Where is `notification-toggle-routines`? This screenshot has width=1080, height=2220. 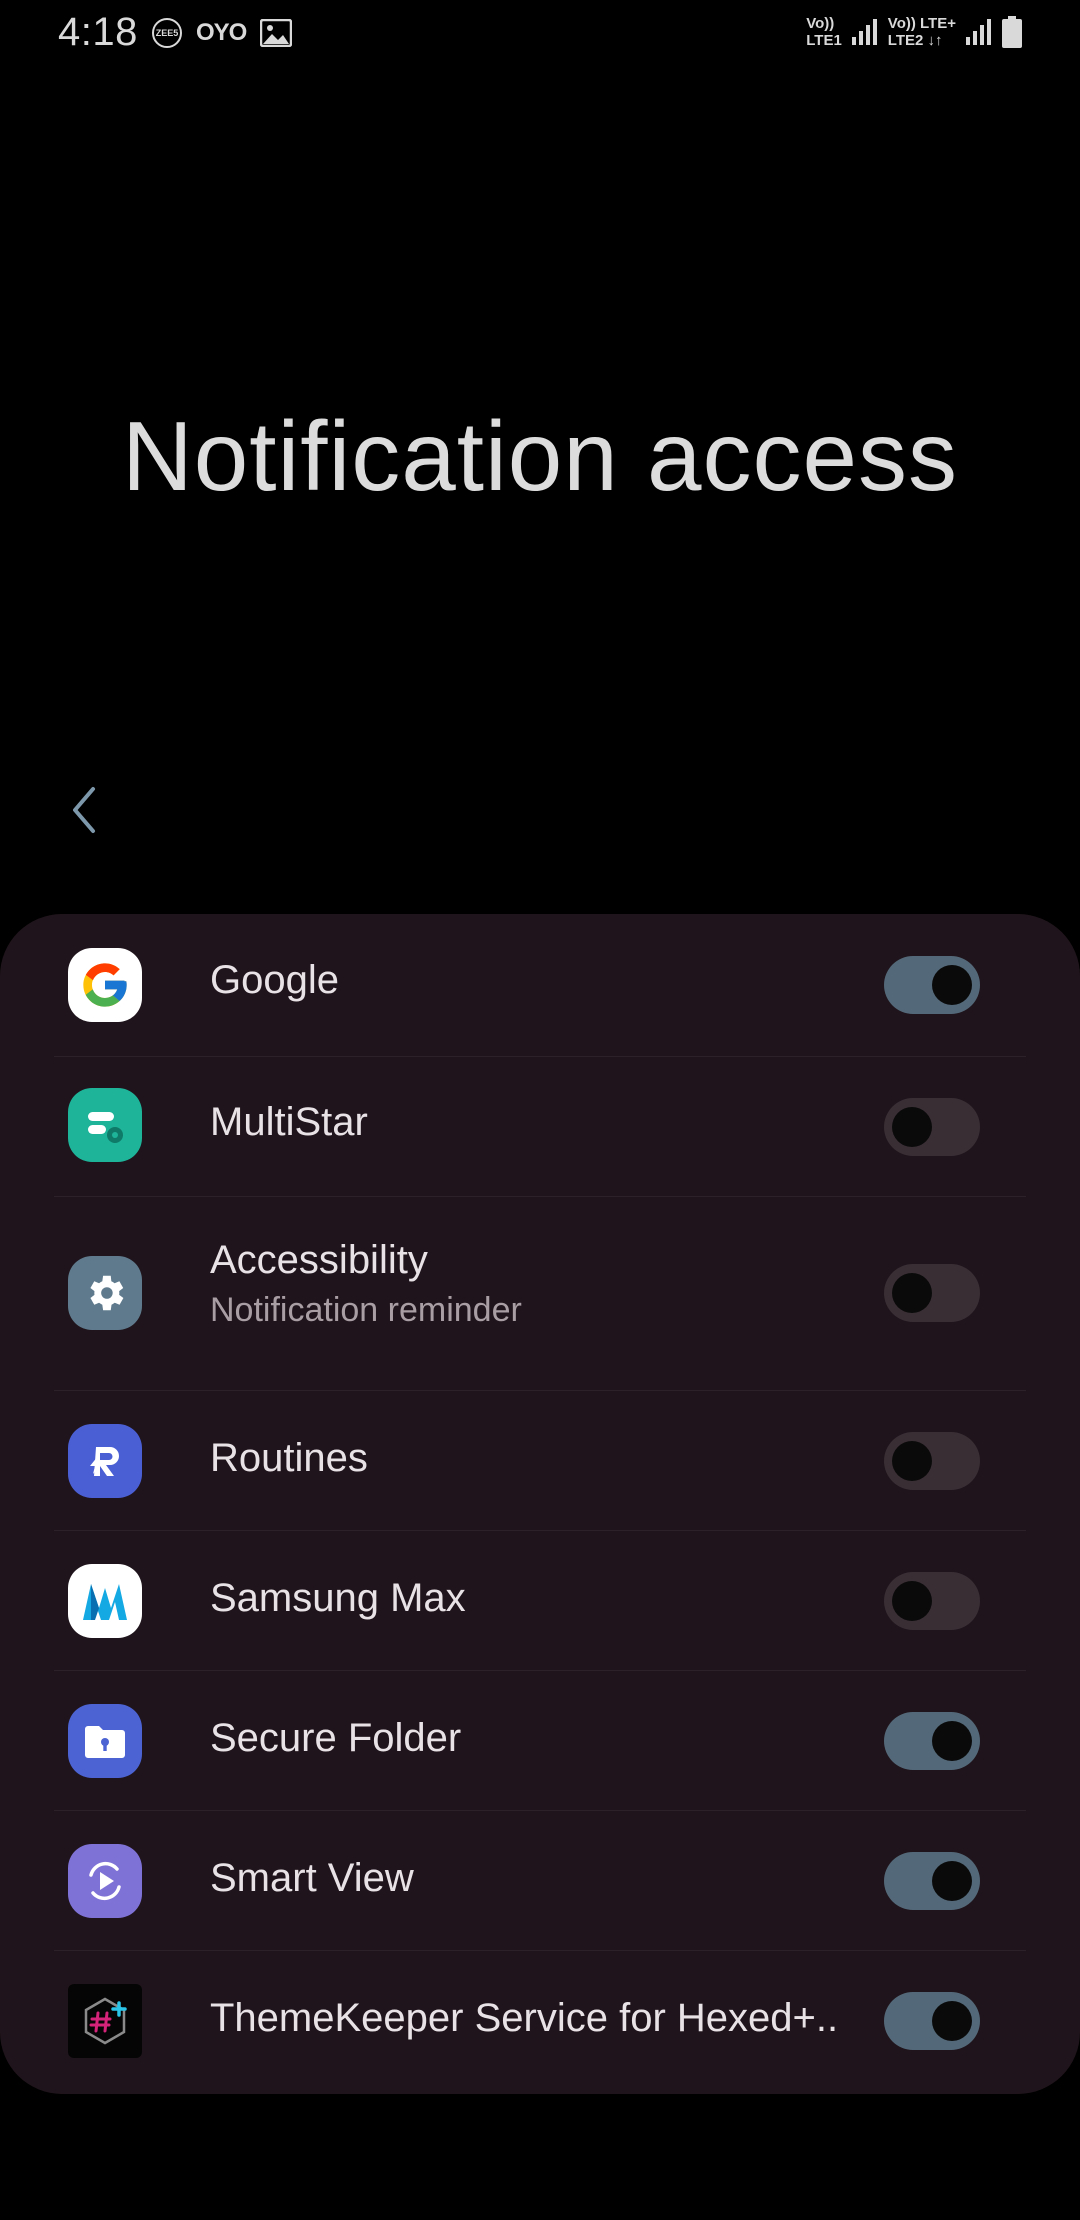 notification-toggle-routines is located at coordinates (932, 1461).